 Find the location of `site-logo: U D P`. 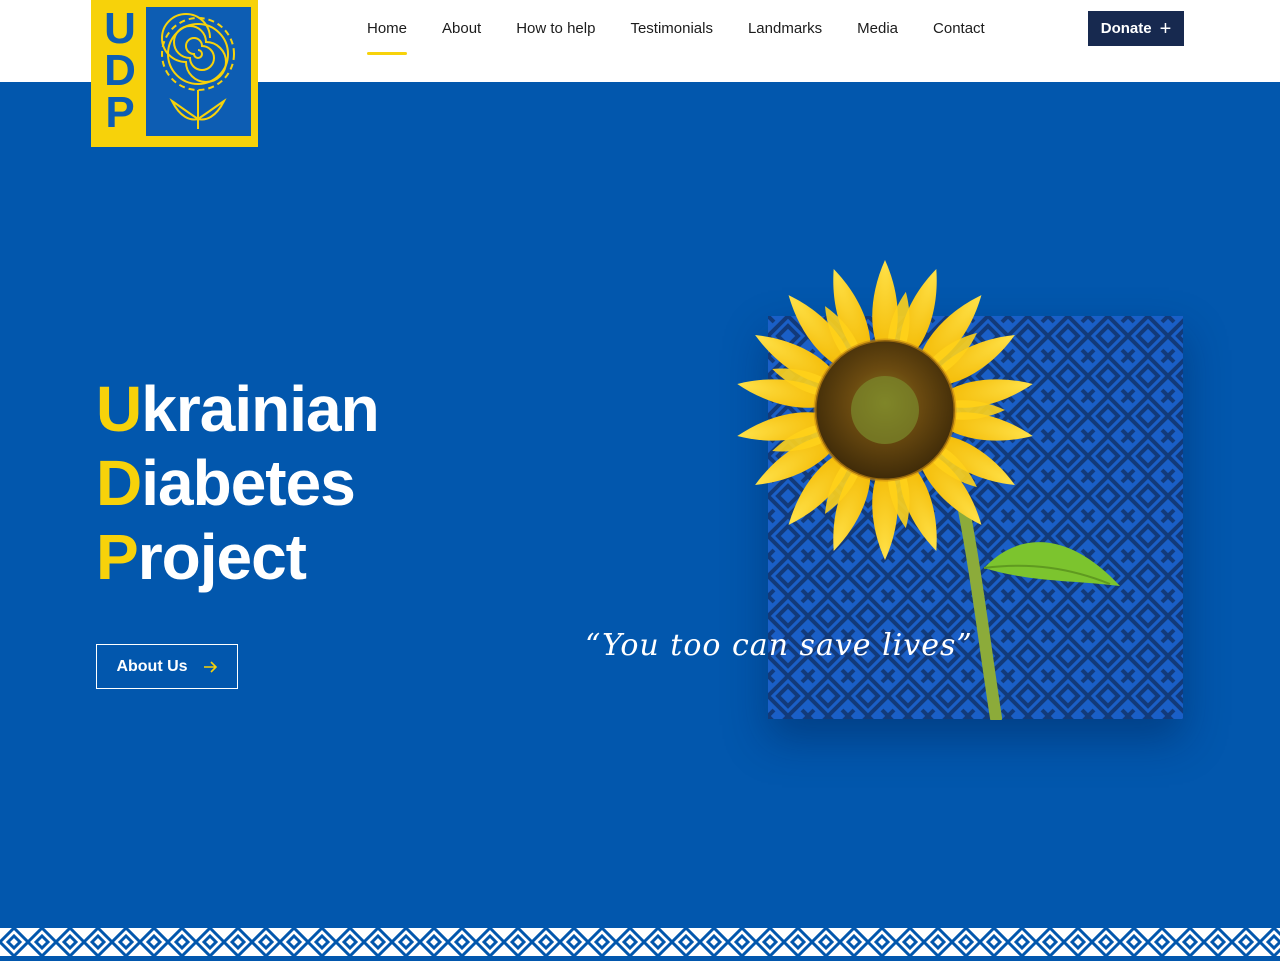

site-logo: U D P is located at coordinates (174, 73).